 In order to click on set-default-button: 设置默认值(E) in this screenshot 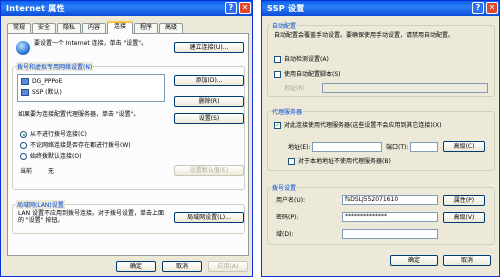, I will do `click(209, 170)`.